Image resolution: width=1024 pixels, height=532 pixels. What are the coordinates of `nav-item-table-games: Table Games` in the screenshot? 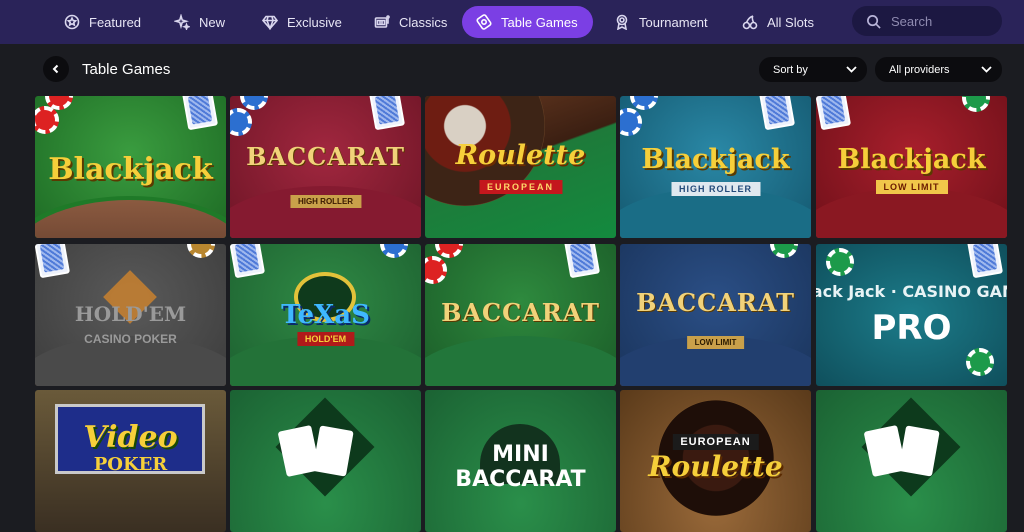 It's located at (527, 22).